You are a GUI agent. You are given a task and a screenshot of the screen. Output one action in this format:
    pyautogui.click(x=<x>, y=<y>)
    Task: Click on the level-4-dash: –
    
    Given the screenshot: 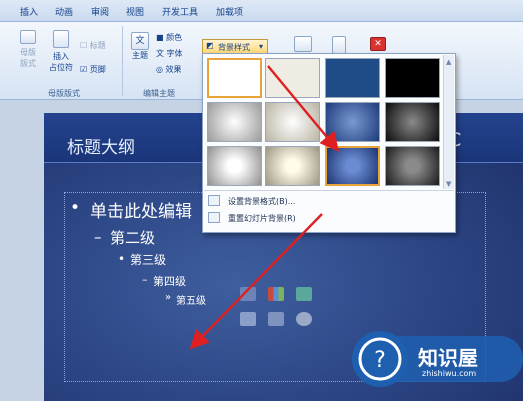 What is the action you would take?
    pyautogui.click(x=145, y=279)
    